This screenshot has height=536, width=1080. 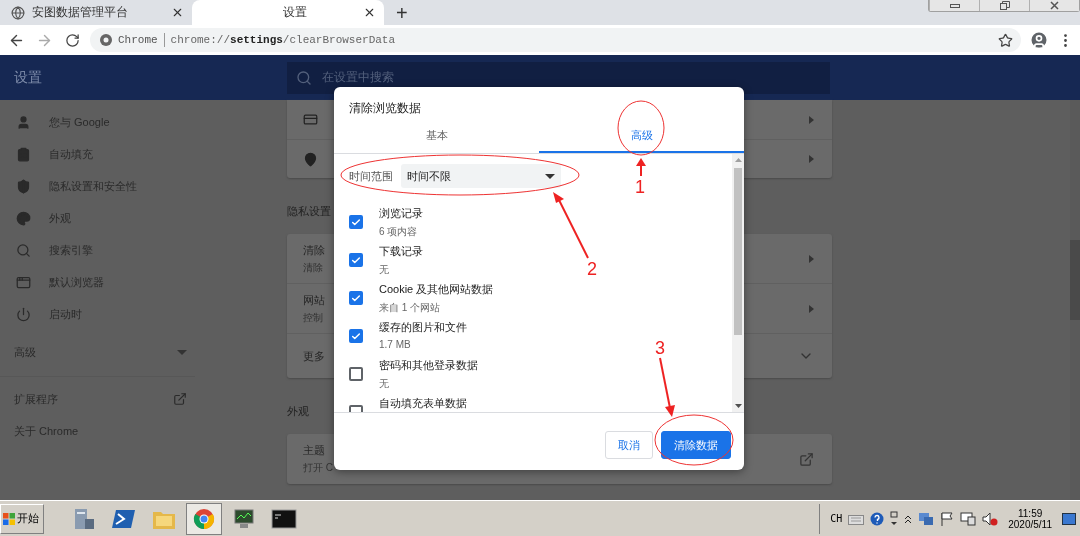 I want to click on row-title: 更多, so click(x=314, y=356).